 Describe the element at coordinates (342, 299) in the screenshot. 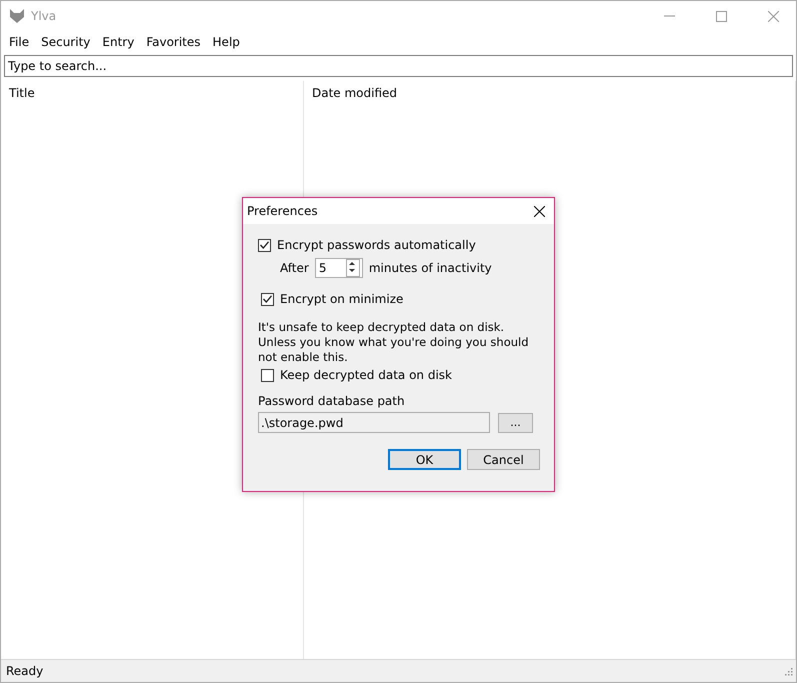

I see `checkbox-label: Encrypt on minimize` at that location.